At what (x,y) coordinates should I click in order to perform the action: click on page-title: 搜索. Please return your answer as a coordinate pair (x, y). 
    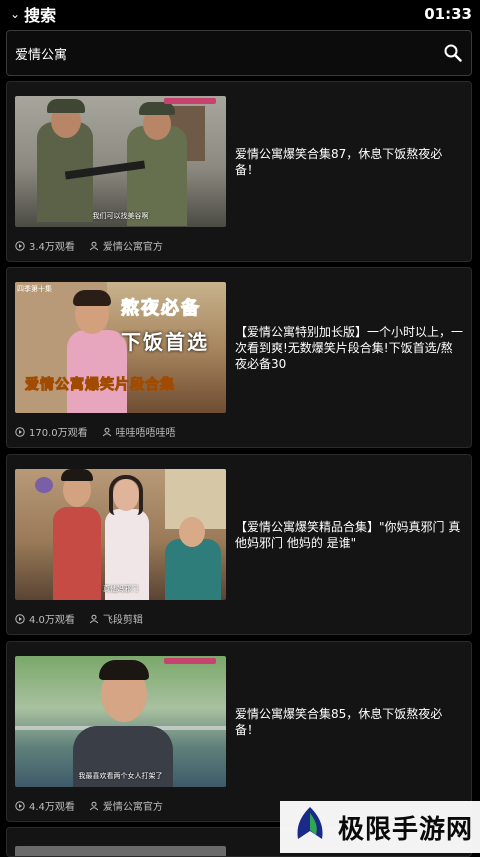
    Looking at the image, I should click on (40, 15).